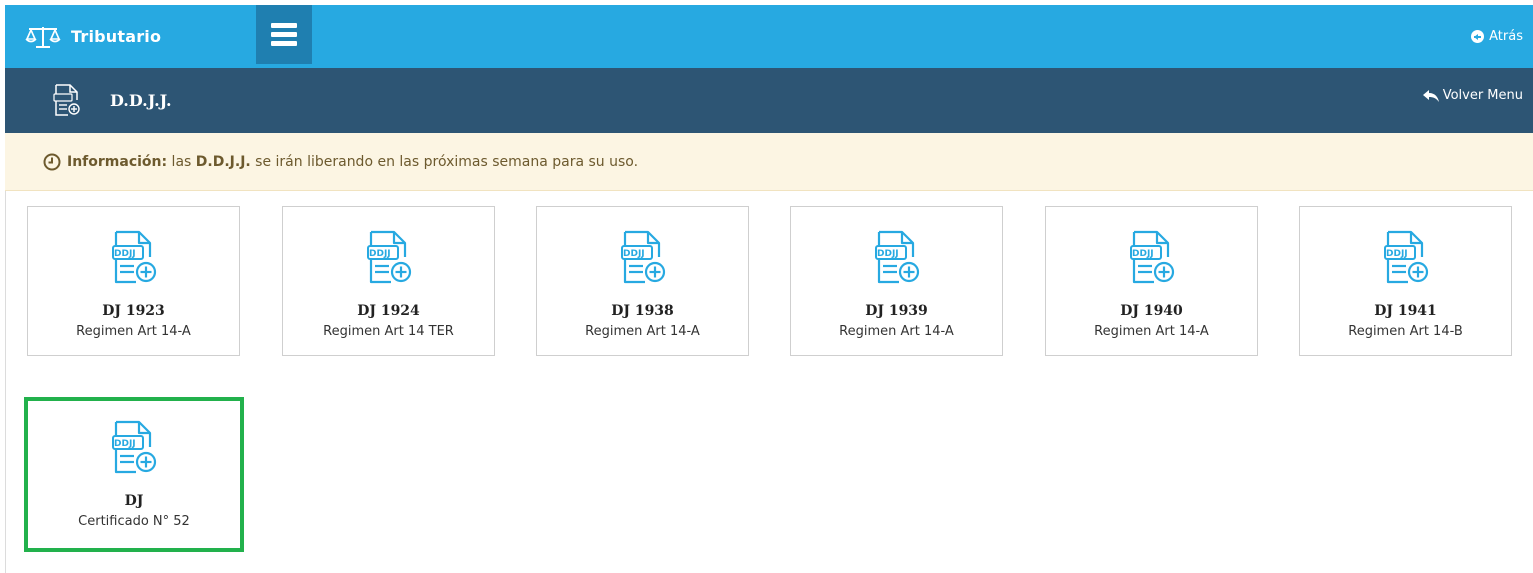  Describe the element at coordinates (1151, 311) in the screenshot. I see `card-title: DJ 1940` at that location.